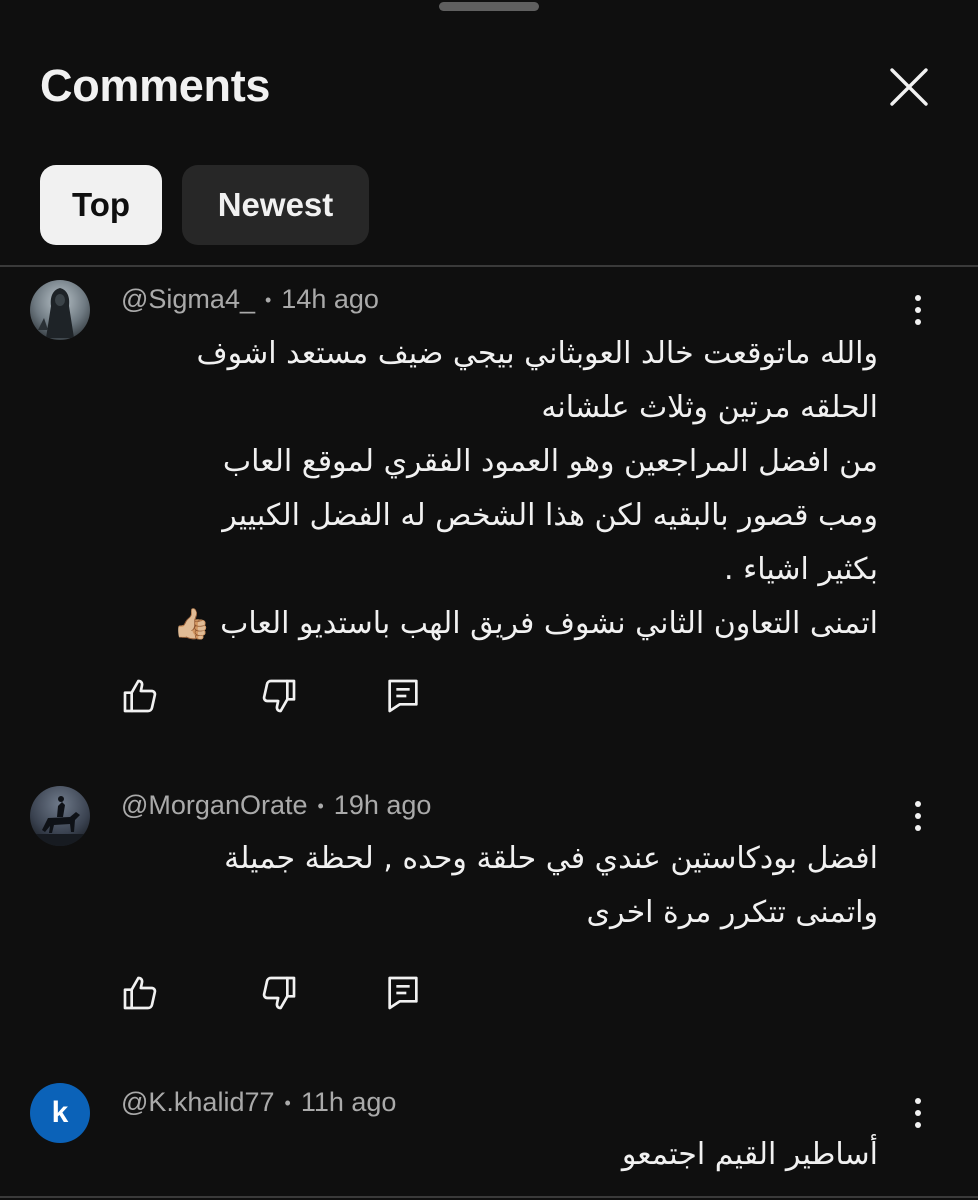 This screenshot has height=1200, width=978. Describe the element at coordinates (60, 1113) in the screenshot. I see `avatar: k` at that location.